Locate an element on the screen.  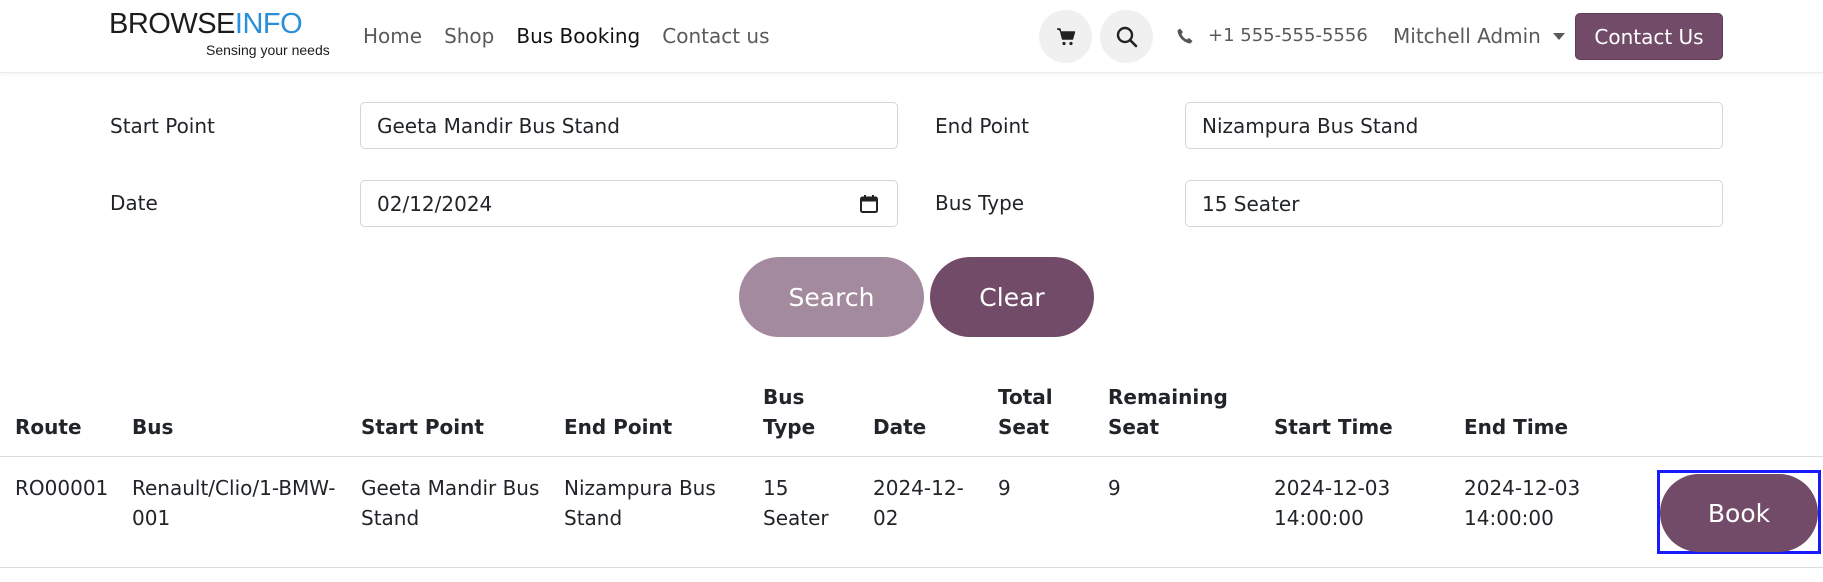
user-menu: Mitchell Admin is located at coordinates (1479, 36).